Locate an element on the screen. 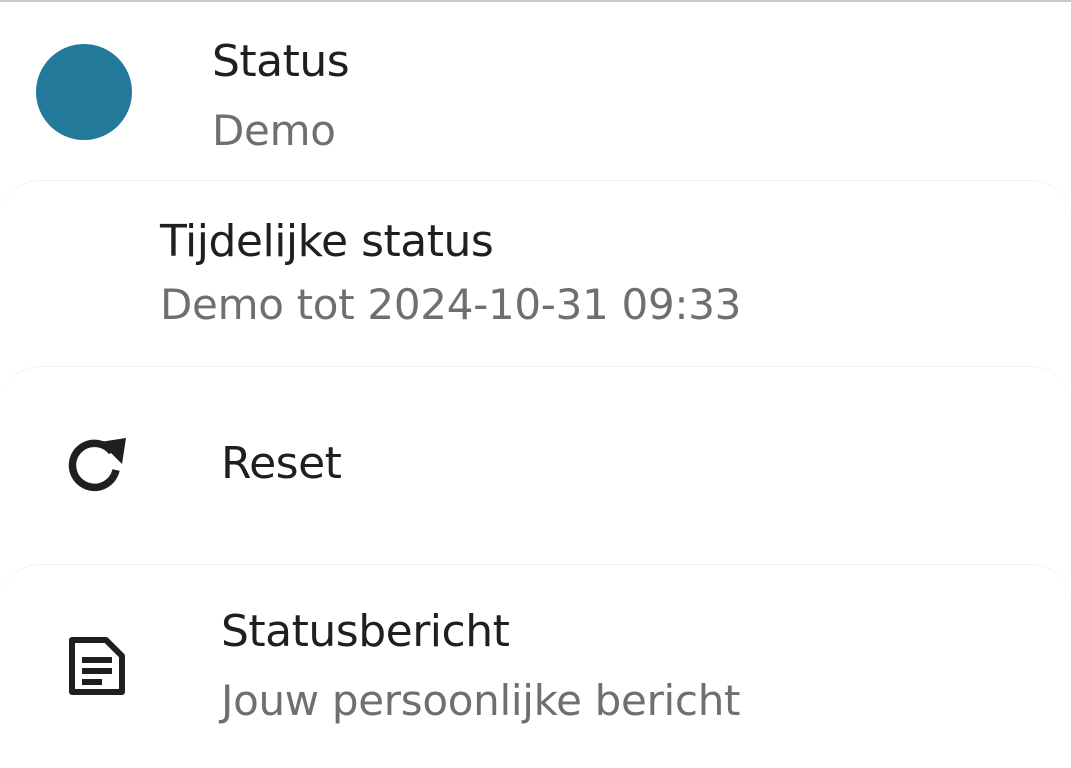 Image resolution: width=1071 pixels, height=768 pixels. status-message-title: Statusbericht is located at coordinates (365, 631).